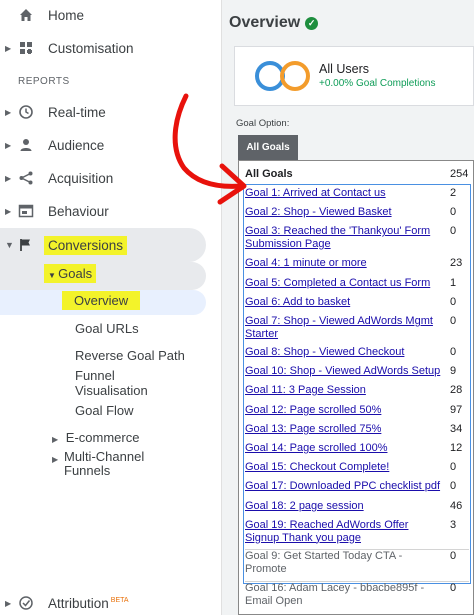  I want to click on nav-customisation-label: Customisation, so click(91, 48).